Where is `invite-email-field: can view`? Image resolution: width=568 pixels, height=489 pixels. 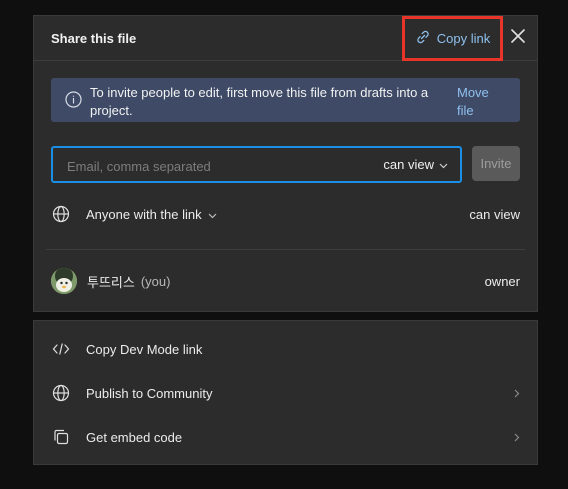
invite-email-field: can view is located at coordinates (256, 164).